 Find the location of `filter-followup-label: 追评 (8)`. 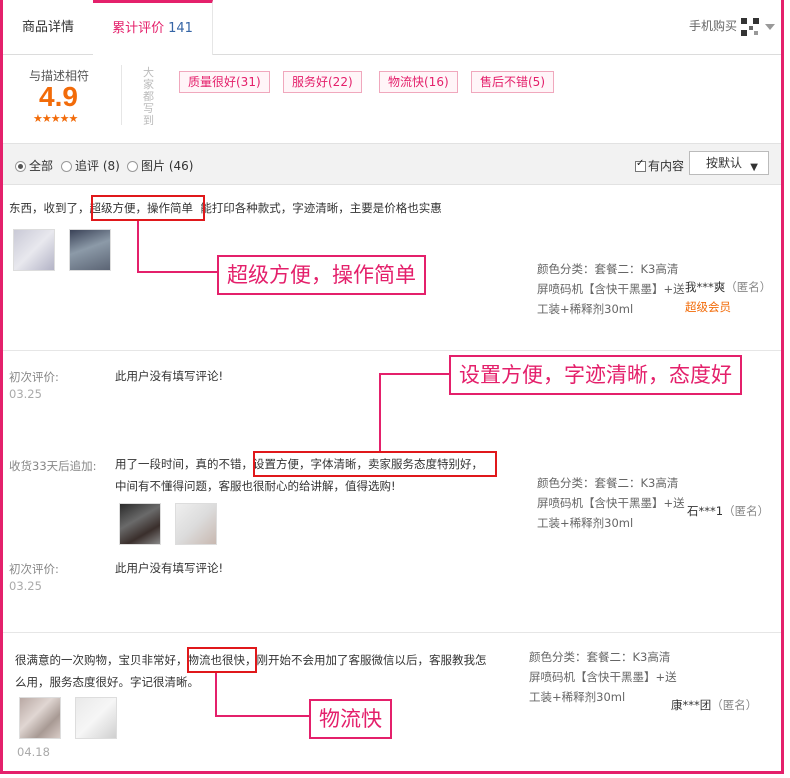

filter-followup-label: 追评 (8) is located at coordinates (97, 166).